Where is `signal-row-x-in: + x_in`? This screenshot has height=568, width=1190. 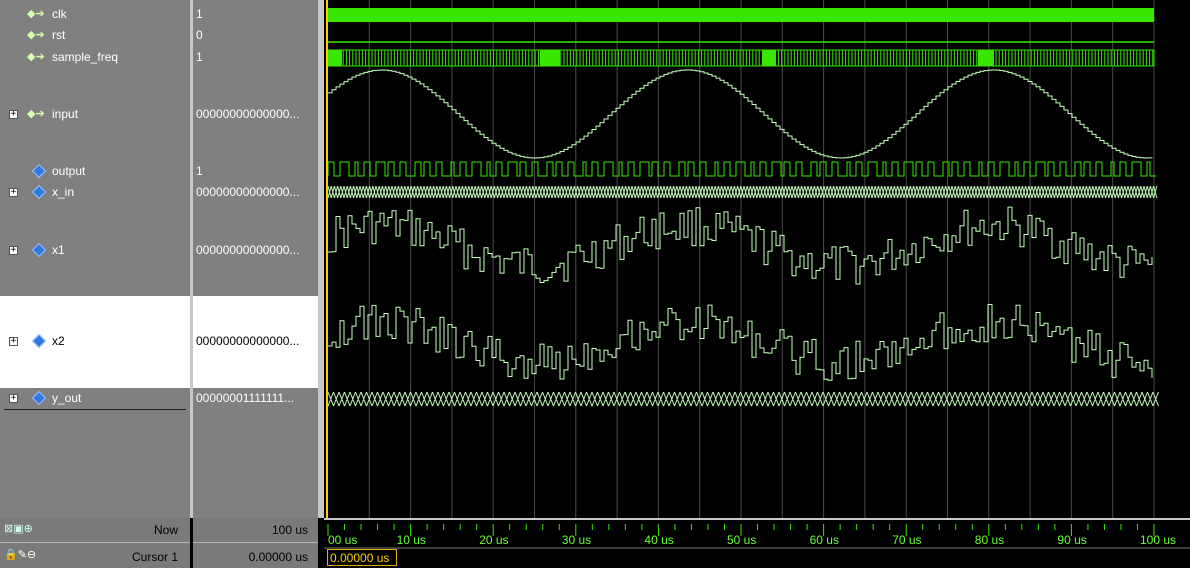
signal-row-x-in: + x_in is located at coordinates (95, 192).